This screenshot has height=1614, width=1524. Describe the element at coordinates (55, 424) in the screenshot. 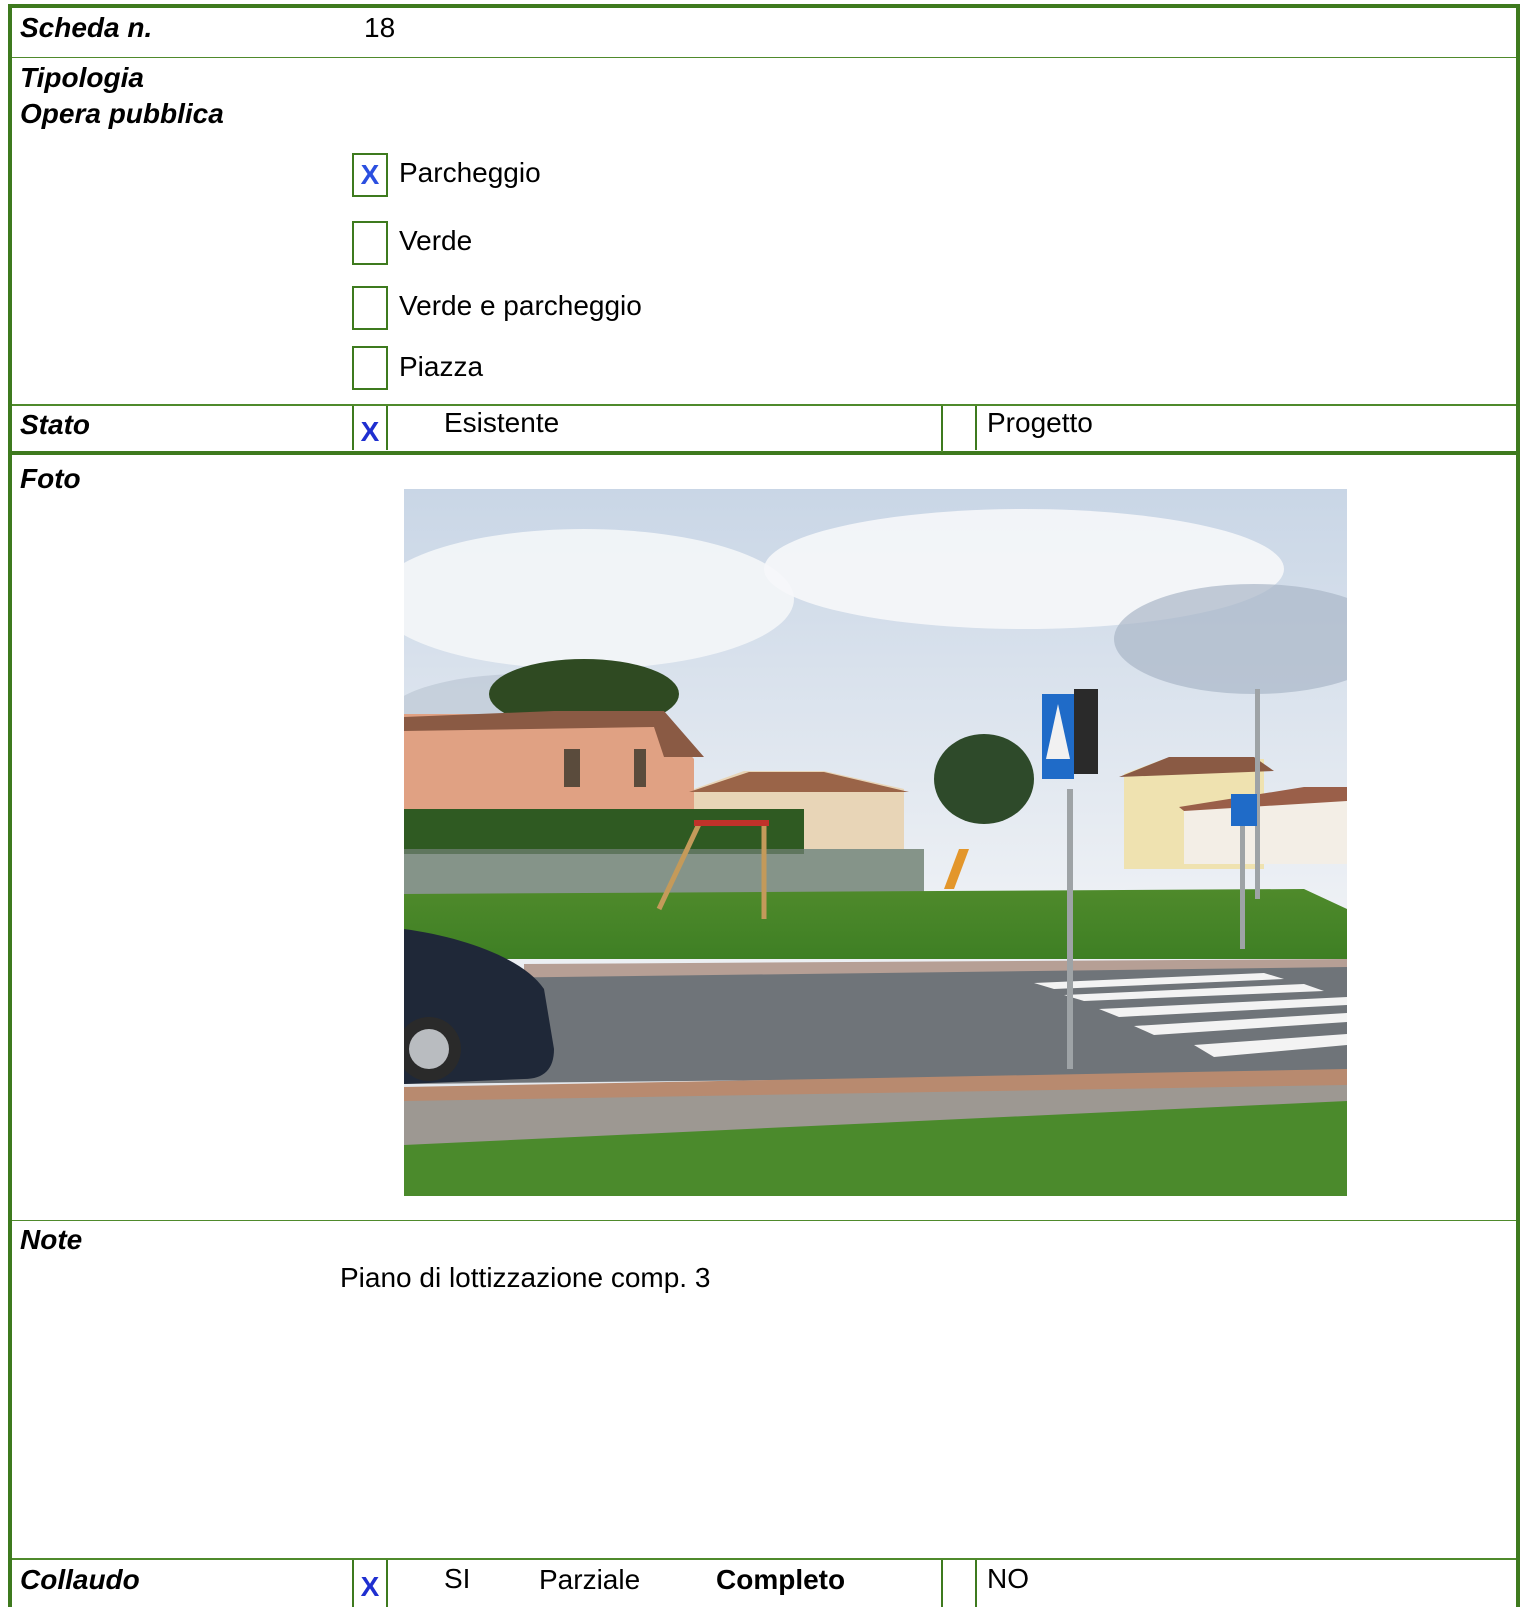

I see `stato-label: Stato` at that location.